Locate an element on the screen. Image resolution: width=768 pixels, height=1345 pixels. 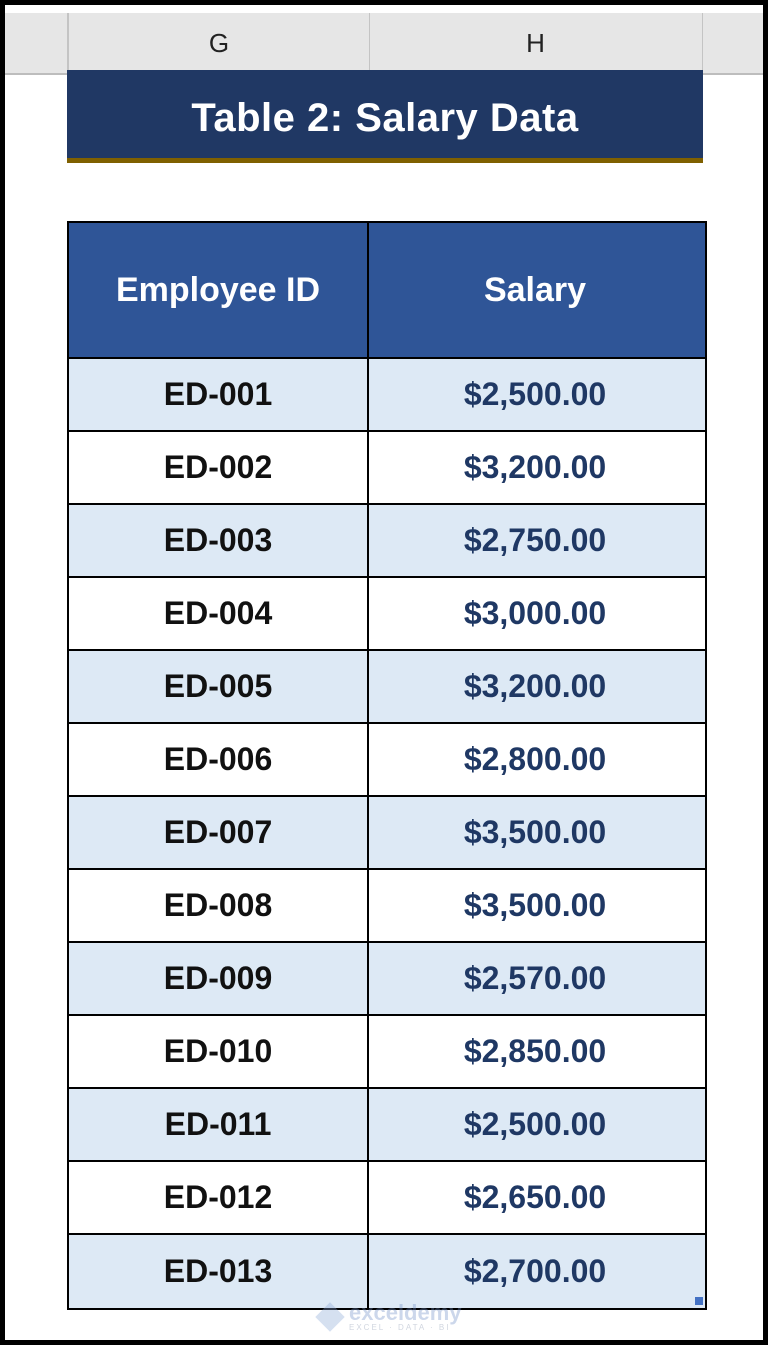
table-row: ED-010 $2,850.00 is located at coordinates (387, 1052).